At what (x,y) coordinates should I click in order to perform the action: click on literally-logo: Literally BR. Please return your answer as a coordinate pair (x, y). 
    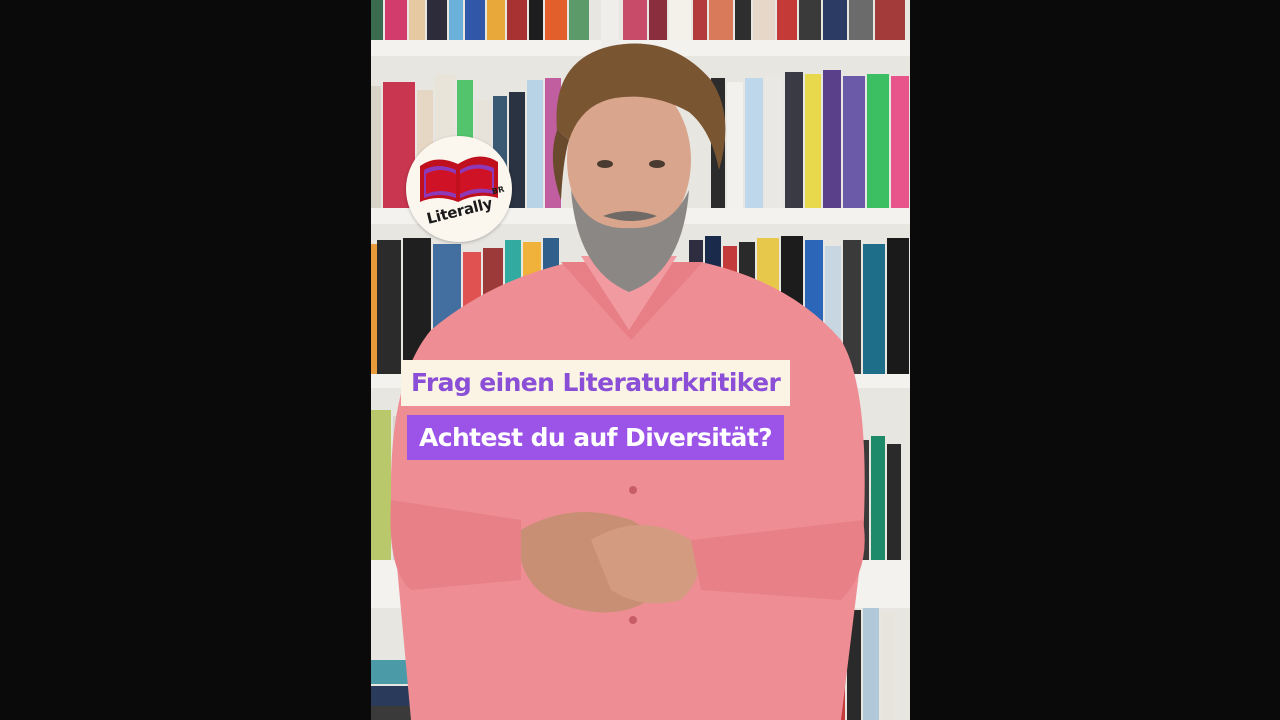
    Looking at the image, I should click on (459, 189).